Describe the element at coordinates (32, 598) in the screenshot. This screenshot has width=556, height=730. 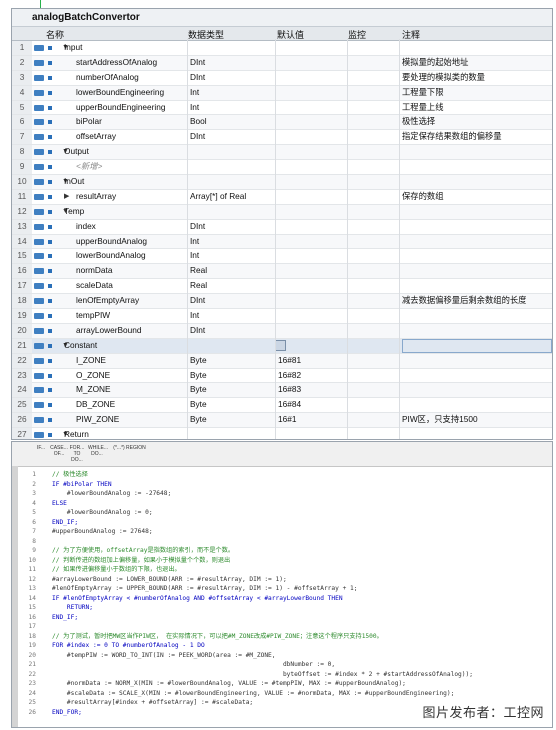
I see `line-number: 14` at that location.